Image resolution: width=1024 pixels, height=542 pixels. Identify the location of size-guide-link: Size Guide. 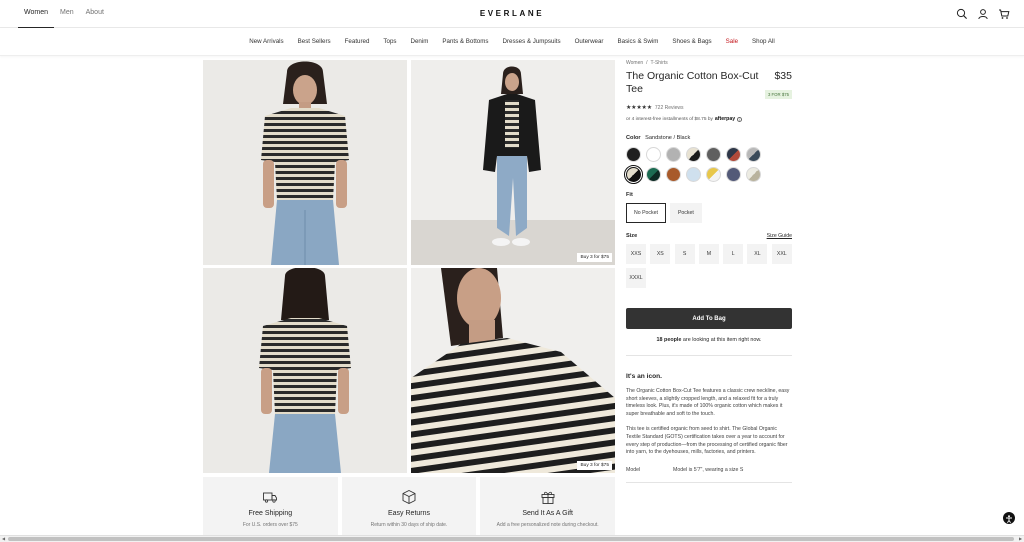
(779, 236).